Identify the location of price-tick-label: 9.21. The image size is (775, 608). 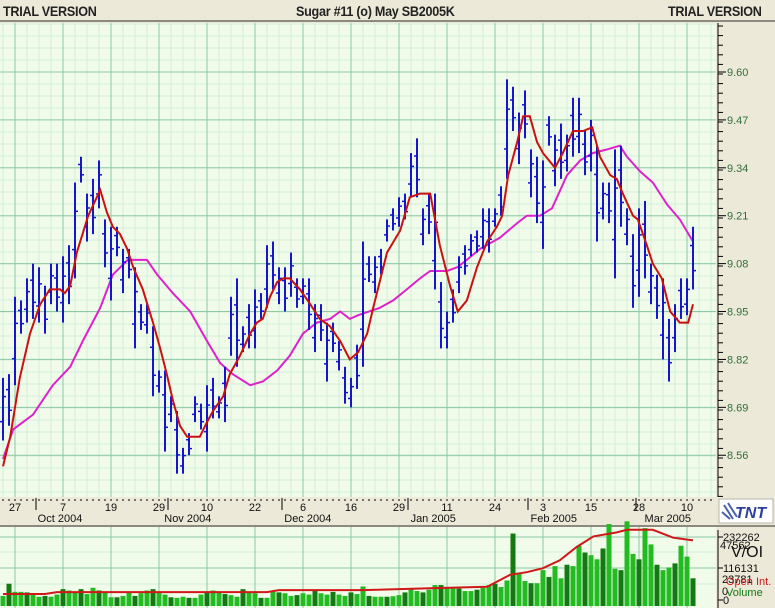
(737, 217).